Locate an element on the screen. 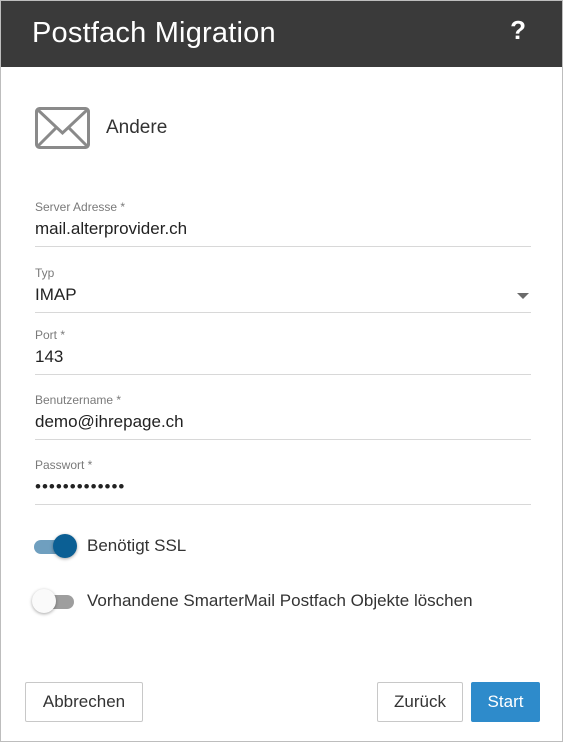 The width and height of the screenshot is (563, 742). ssl-toggle-row: Benötigt SSL is located at coordinates (109, 546).